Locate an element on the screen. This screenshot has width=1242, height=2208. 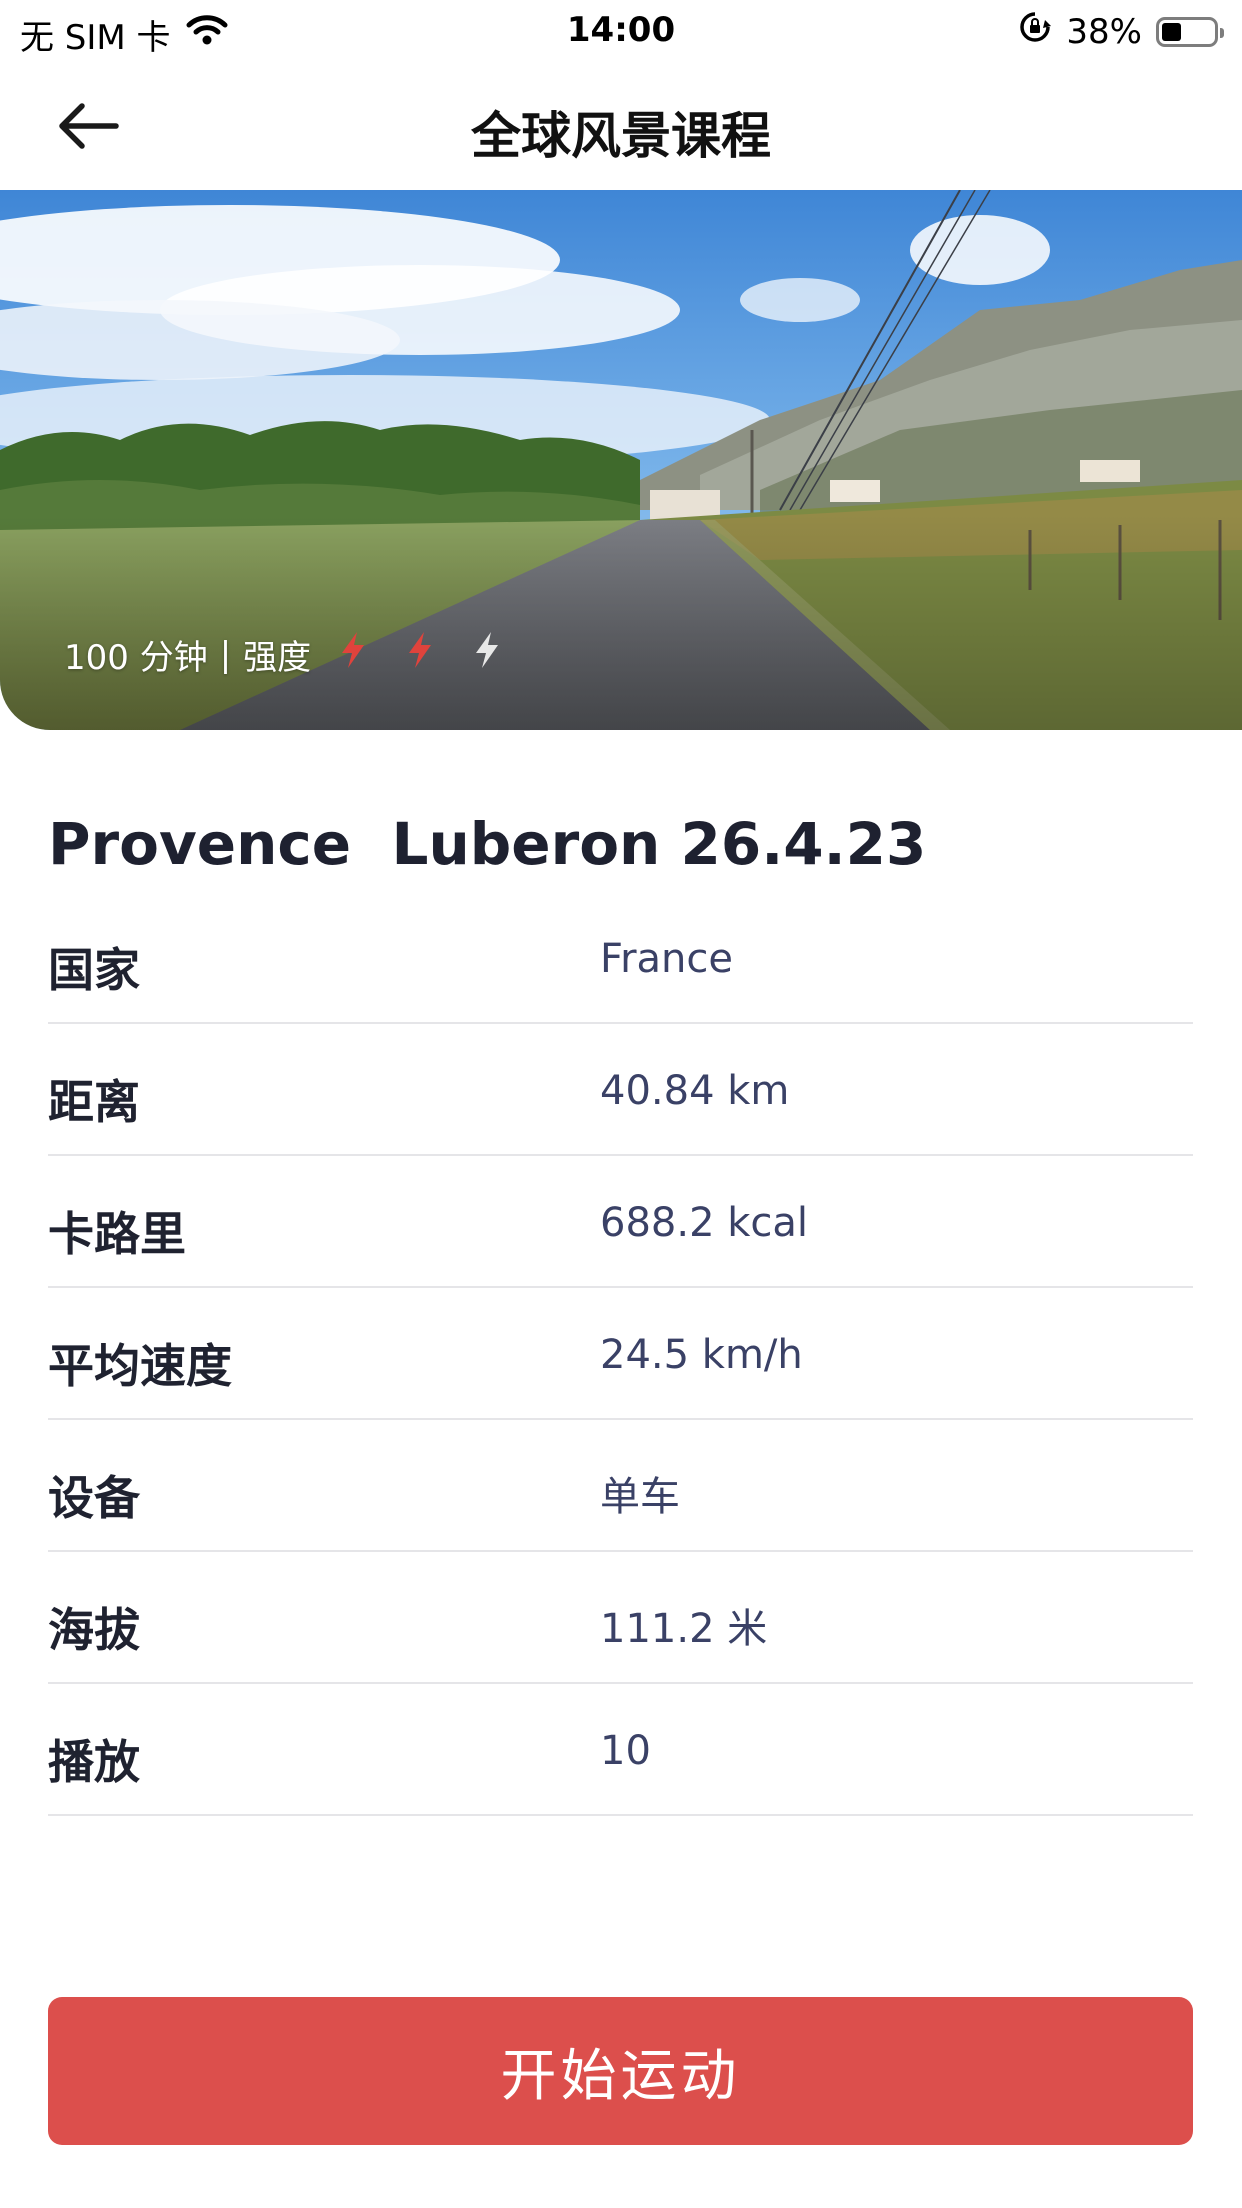
detail-row-elevation: 海拔 111.2 米 is located at coordinates (620, 1618).